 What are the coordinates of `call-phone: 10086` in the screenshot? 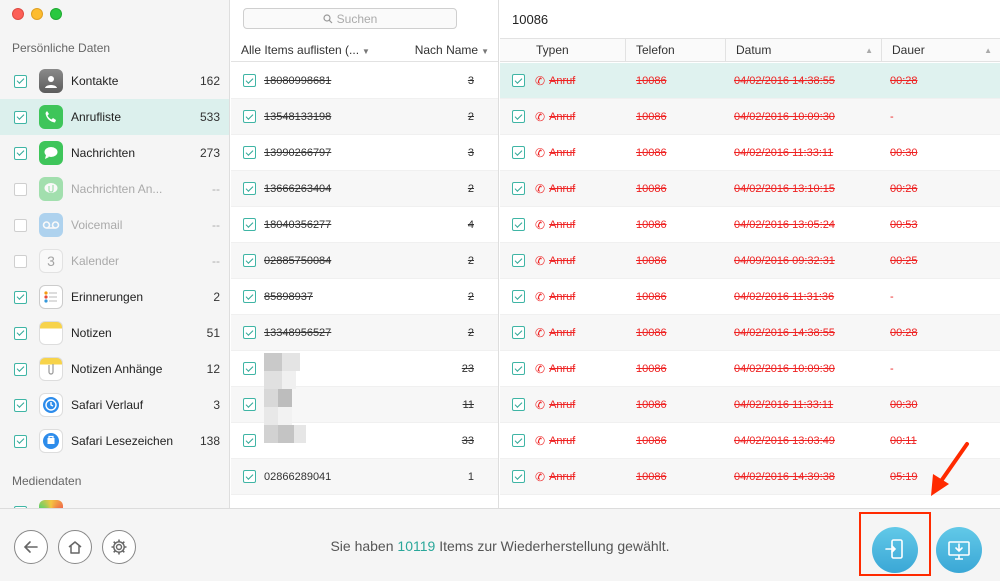 It's located at (651, 116).